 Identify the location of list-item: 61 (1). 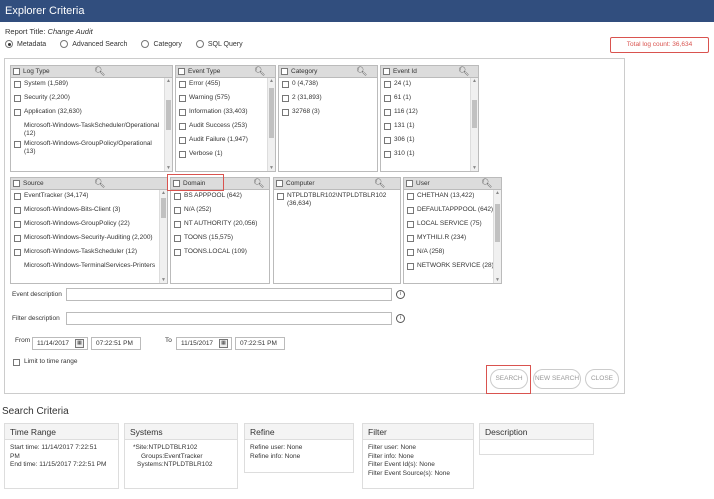
(429, 99).